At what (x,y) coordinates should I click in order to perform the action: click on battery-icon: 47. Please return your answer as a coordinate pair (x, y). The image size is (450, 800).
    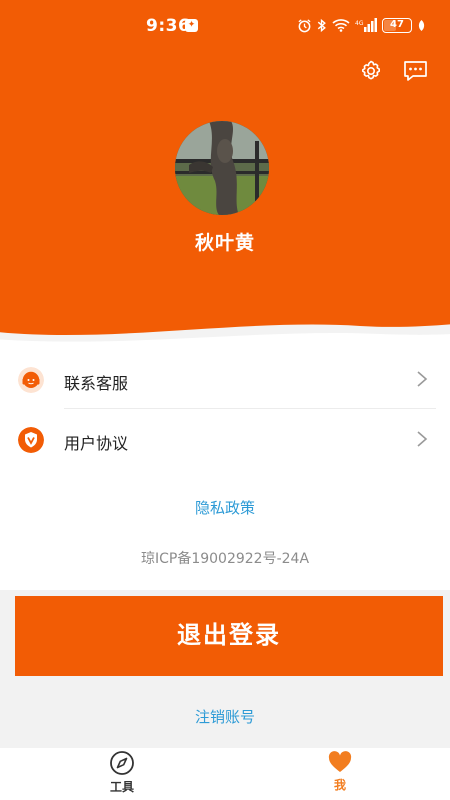
    Looking at the image, I should click on (397, 25).